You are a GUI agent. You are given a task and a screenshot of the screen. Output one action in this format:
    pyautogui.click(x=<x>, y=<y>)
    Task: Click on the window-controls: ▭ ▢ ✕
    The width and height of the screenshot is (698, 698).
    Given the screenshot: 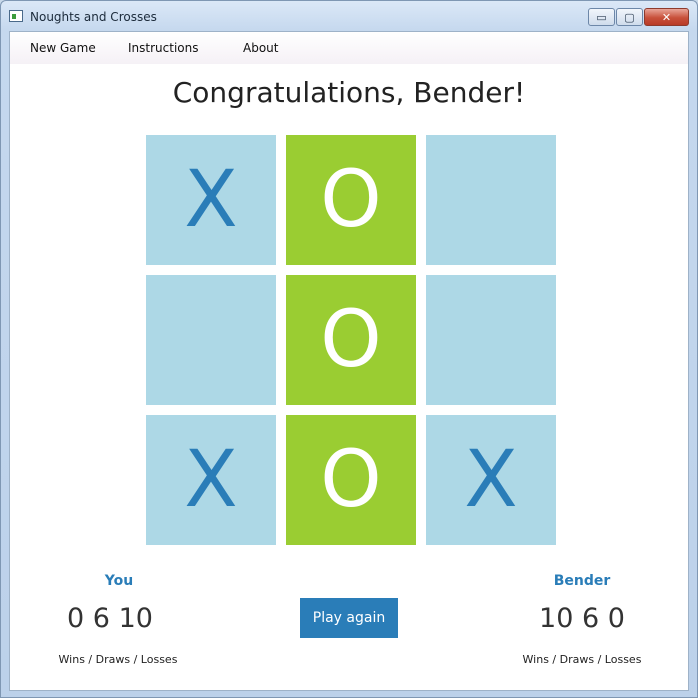 What is the action you would take?
    pyautogui.click(x=638, y=18)
    